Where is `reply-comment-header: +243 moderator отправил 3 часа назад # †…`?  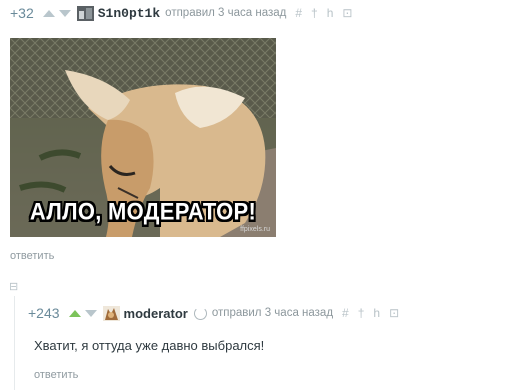 reply-comment-header: +243 moderator отправил 3 часа назад # †… is located at coordinates (213, 313).